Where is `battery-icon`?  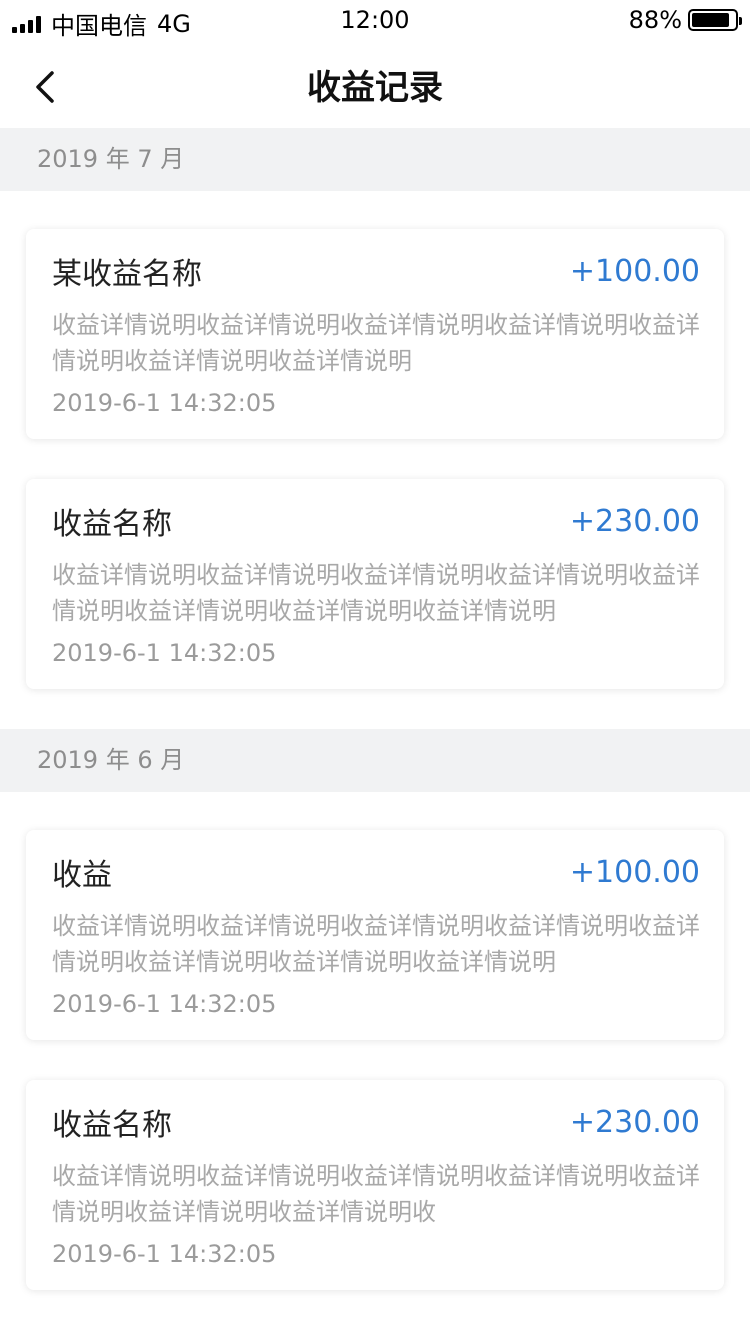
battery-icon is located at coordinates (715, 20).